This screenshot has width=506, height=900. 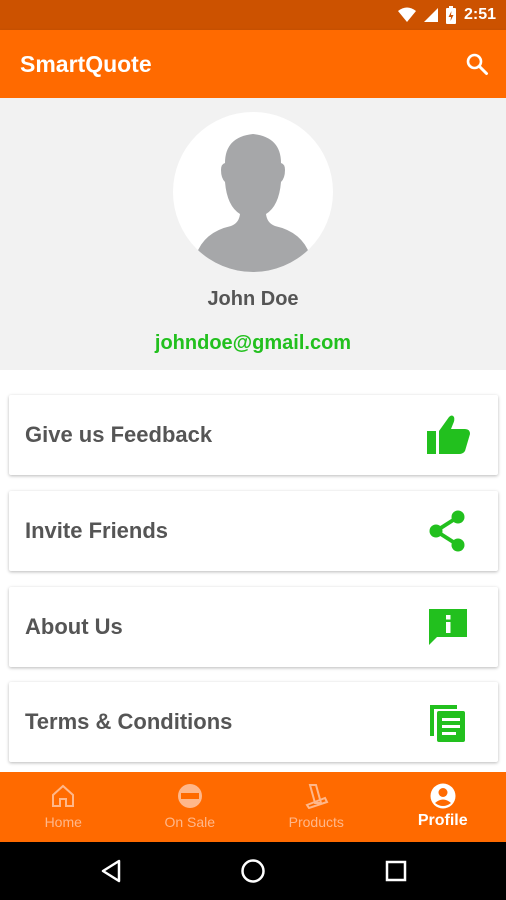 I want to click on share-icon, so click(x=448, y=531).